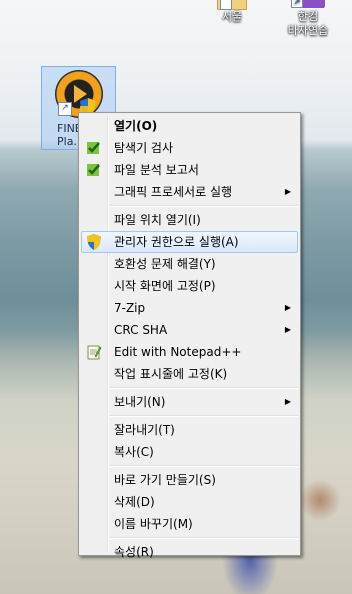 The height and width of the screenshot is (594, 352). I want to click on menu-item-troubleshoot-compat: 호환성 문제 해결(Y), so click(189, 264).